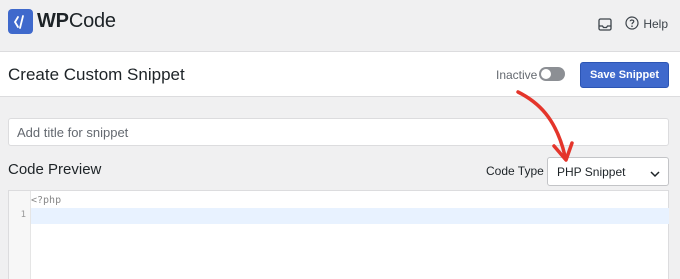 The width and height of the screenshot is (680, 279). Describe the element at coordinates (655, 174) in the screenshot. I see `chevron-down-icon` at that location.